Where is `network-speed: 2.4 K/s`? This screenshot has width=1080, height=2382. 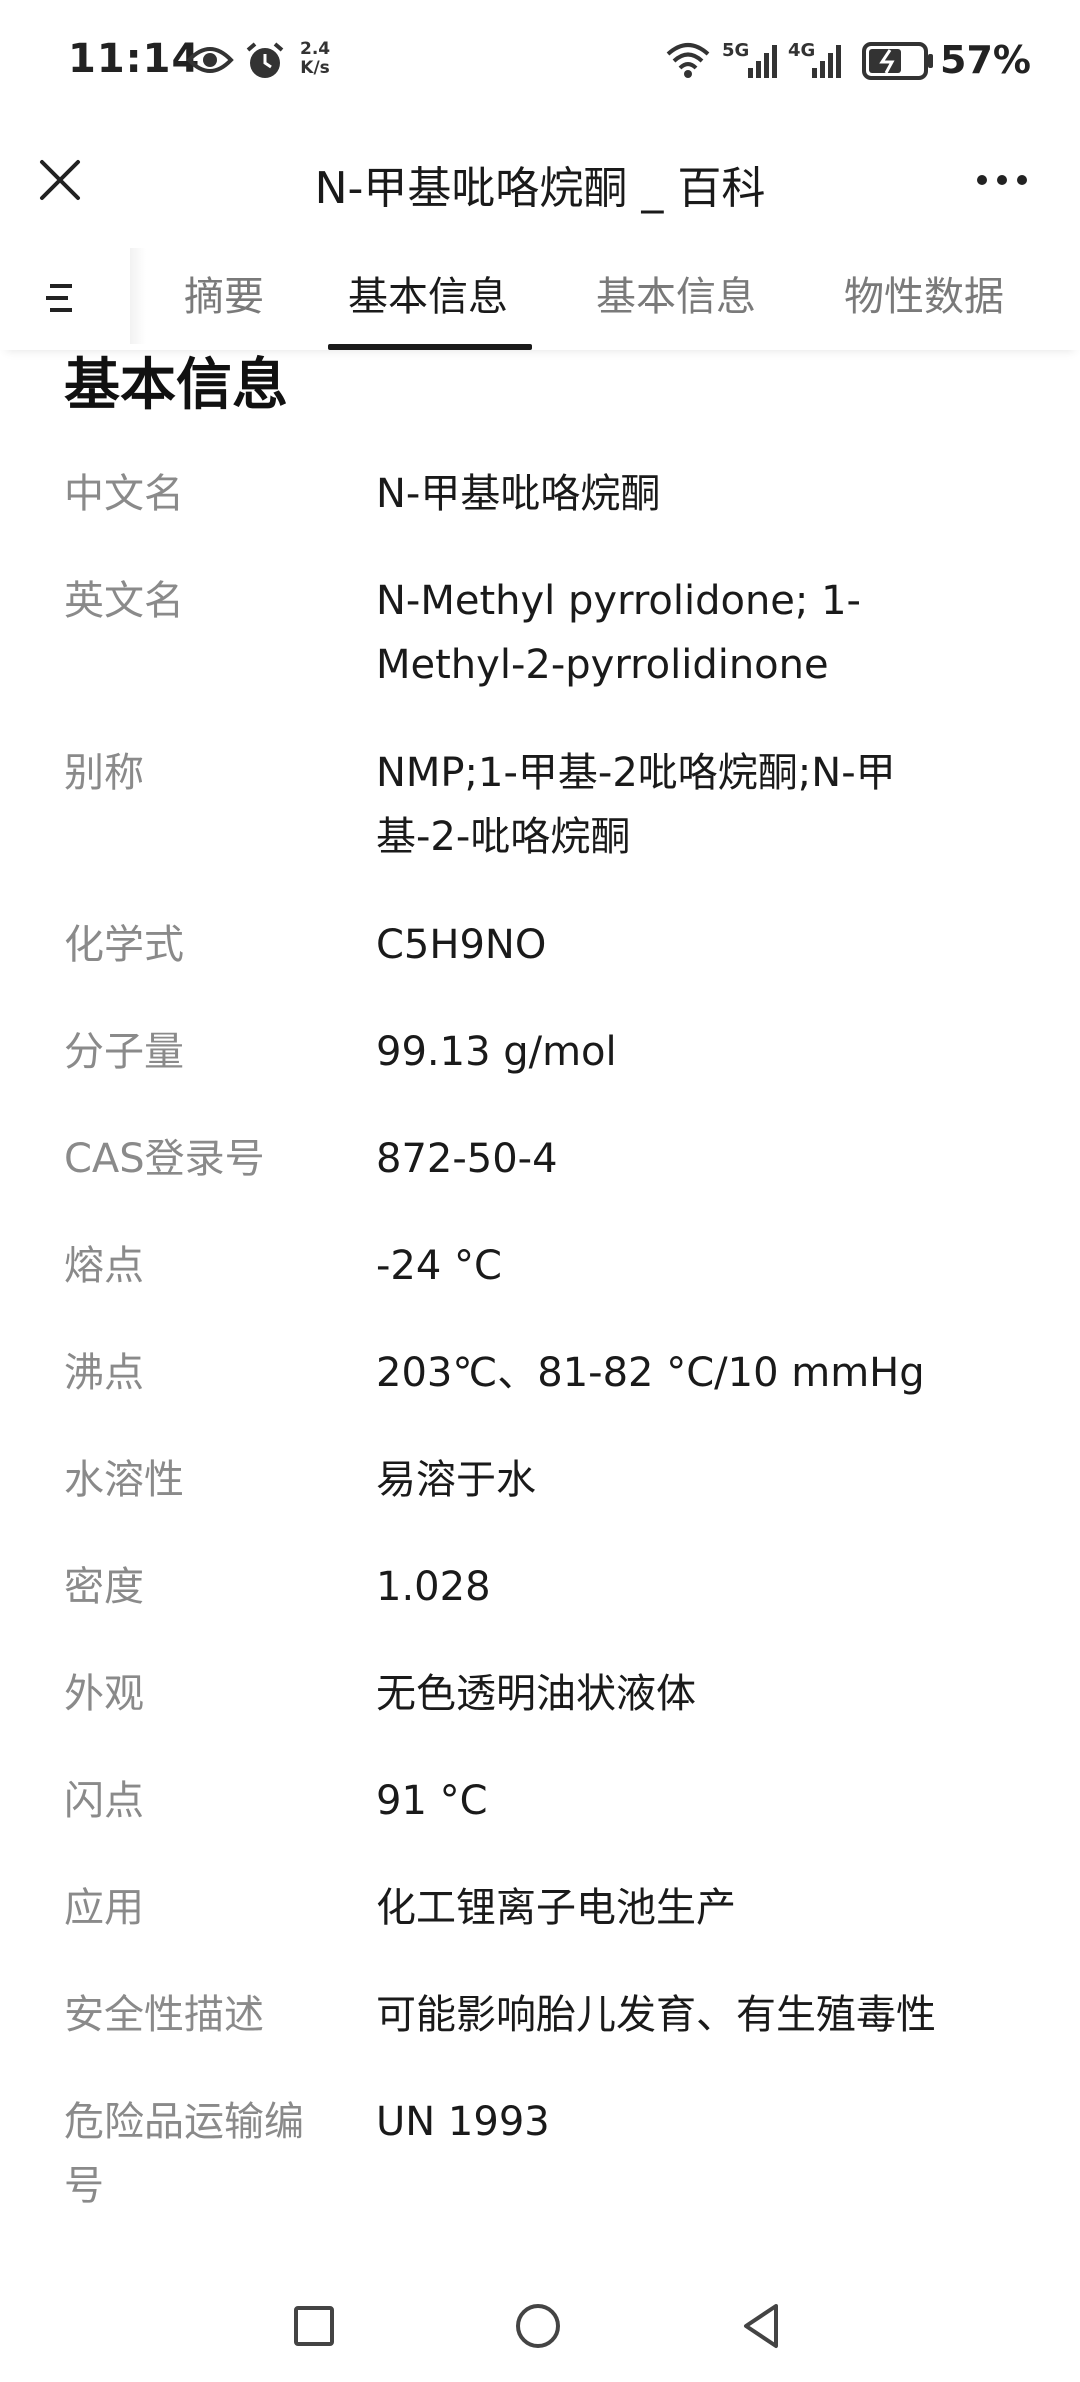 network-speed: 2.4 K/s is located at coordinates (315, 59).